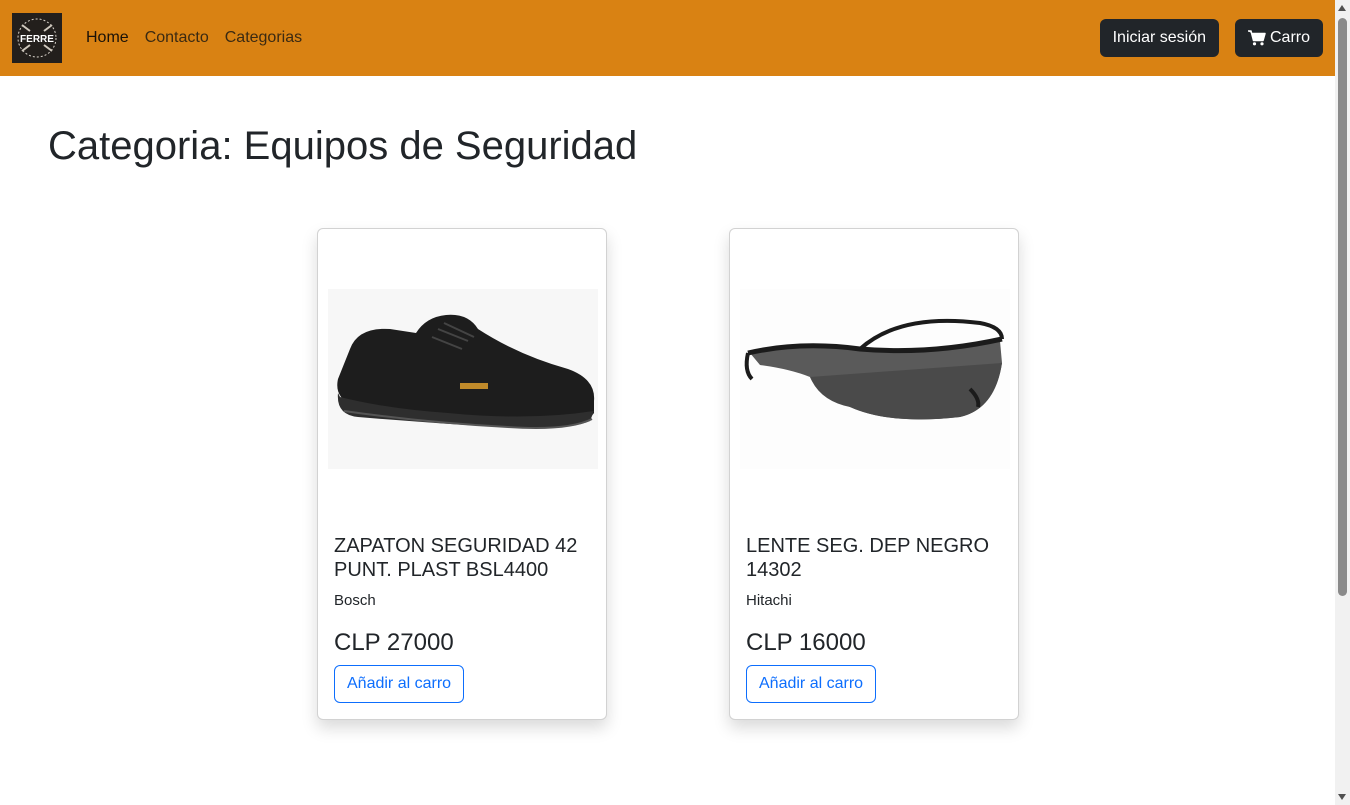 Image resolution: width=1350 pixels, height=805 pixels. I want to click on nav-link-home: Home, so click(107, 38).